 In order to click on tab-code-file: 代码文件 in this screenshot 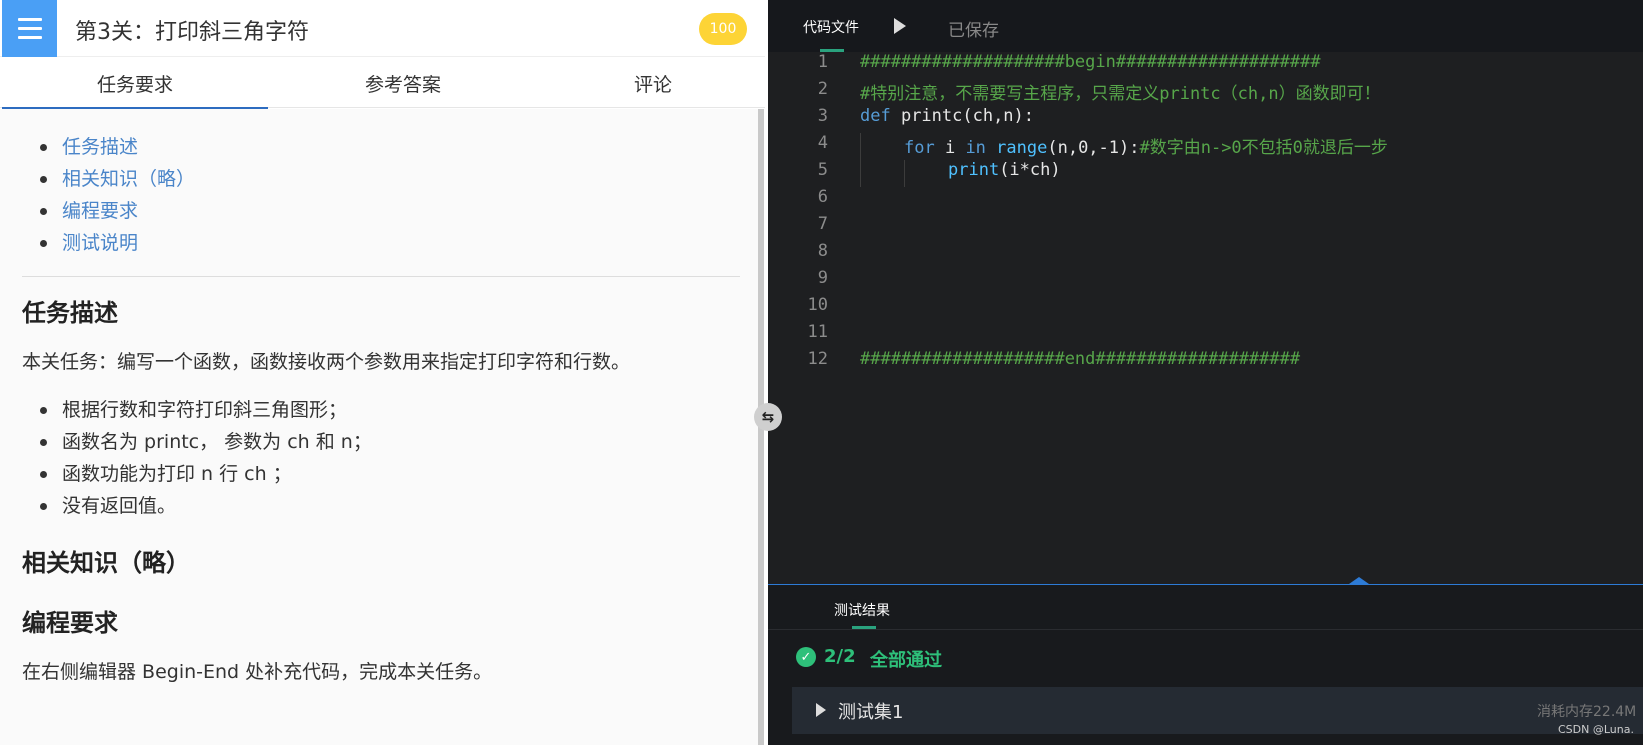, I will do `click(831, 27)`.